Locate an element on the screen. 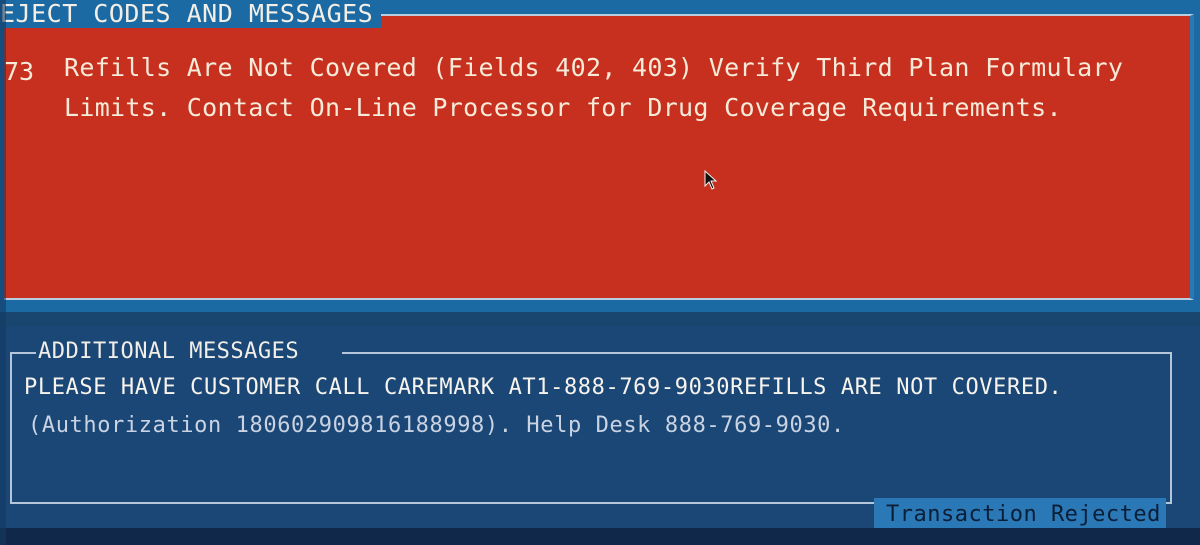 The height and width of the screenshot is (545, 1200). reject-codes-legend: EJECT CODES AND MESSAGES is located at coordinates (191, 14).